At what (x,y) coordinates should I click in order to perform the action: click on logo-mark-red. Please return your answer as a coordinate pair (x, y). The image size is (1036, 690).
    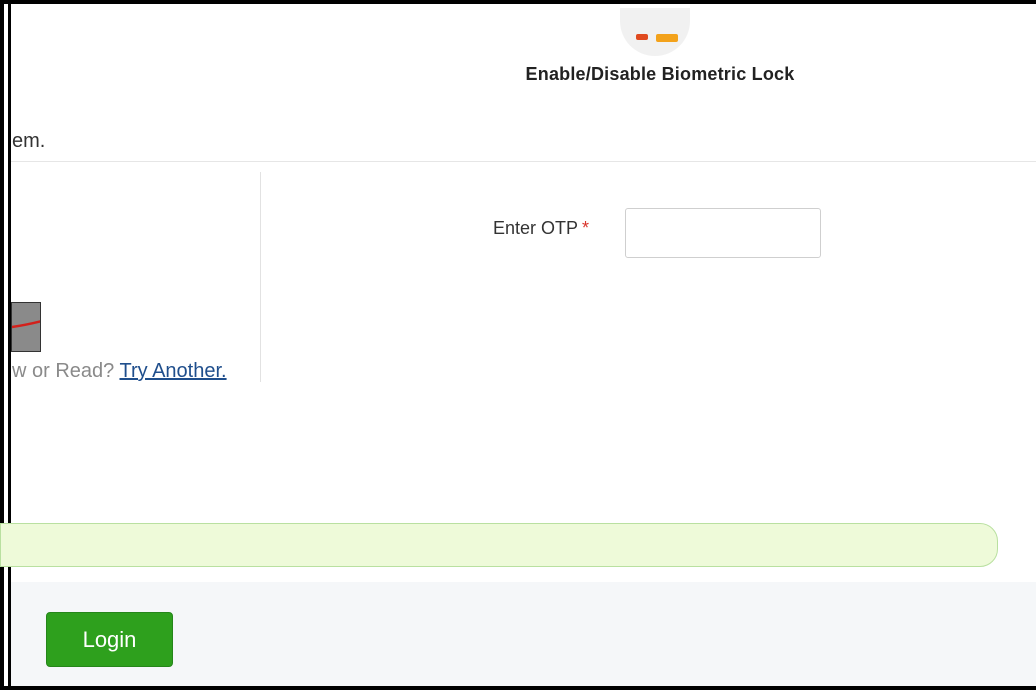
    Looking at the image, I should click on (642, 37).